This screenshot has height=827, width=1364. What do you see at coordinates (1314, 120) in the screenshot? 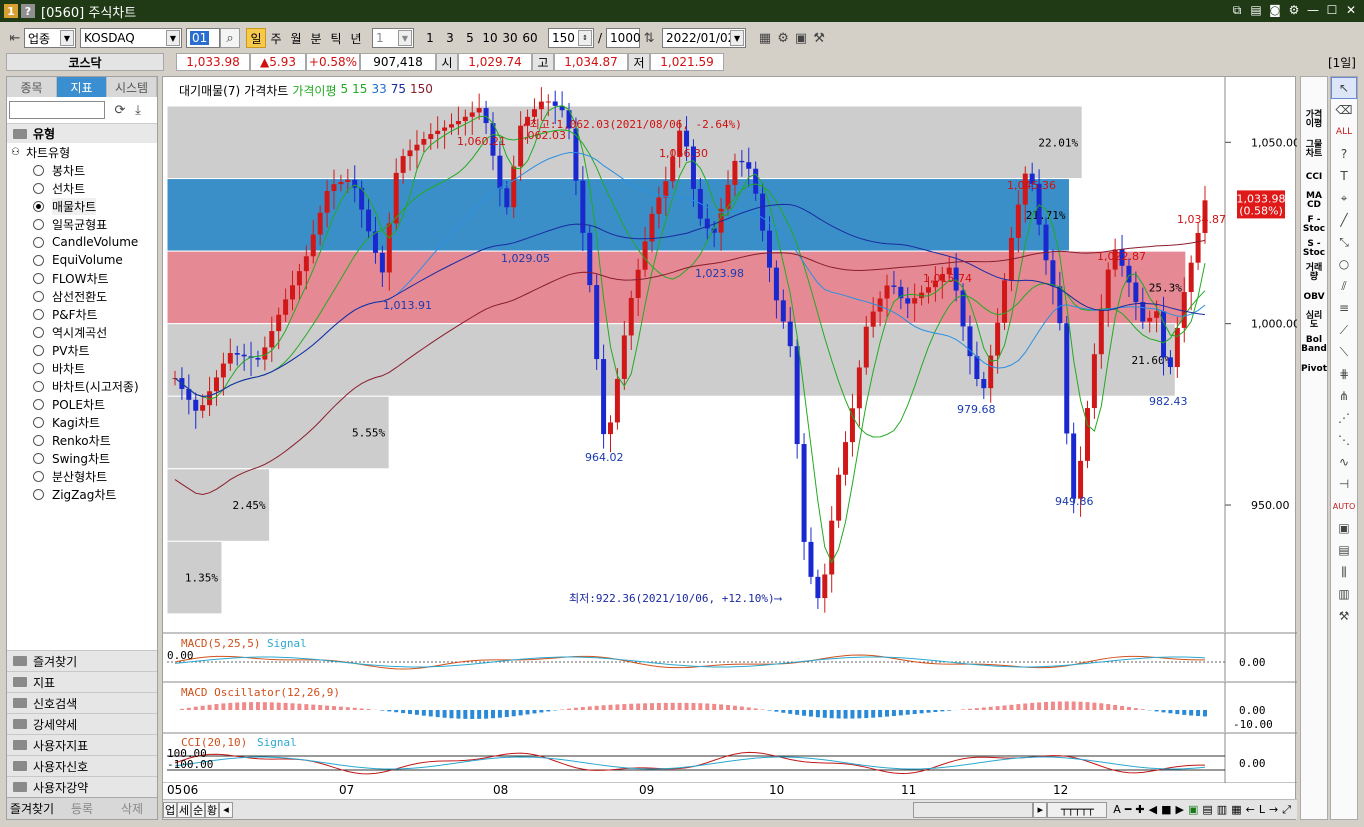
I see `indicator-shortcut: 가격 이평` at bounding box center [1314, 120].